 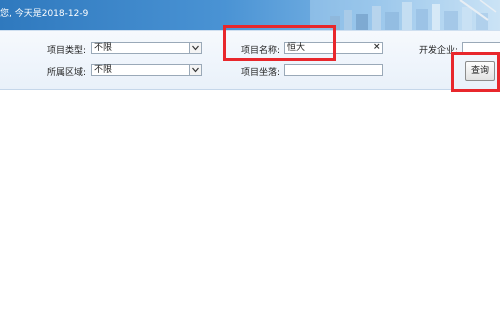 I want to click on welcome-text: 您, 今天是2018-12-9, so click(x=44, y=14).